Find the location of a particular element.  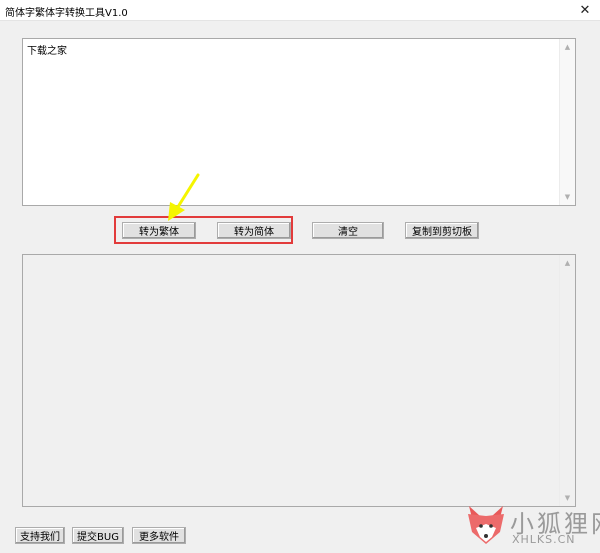

clear-button: 清空 is located at coordinates (348, 230).